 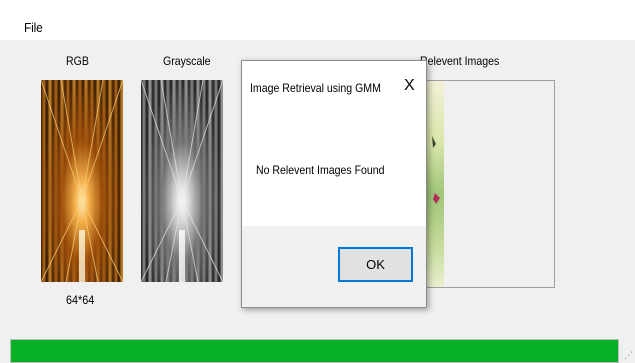 I want to click on progress-bar, so click(x=314, y=351).